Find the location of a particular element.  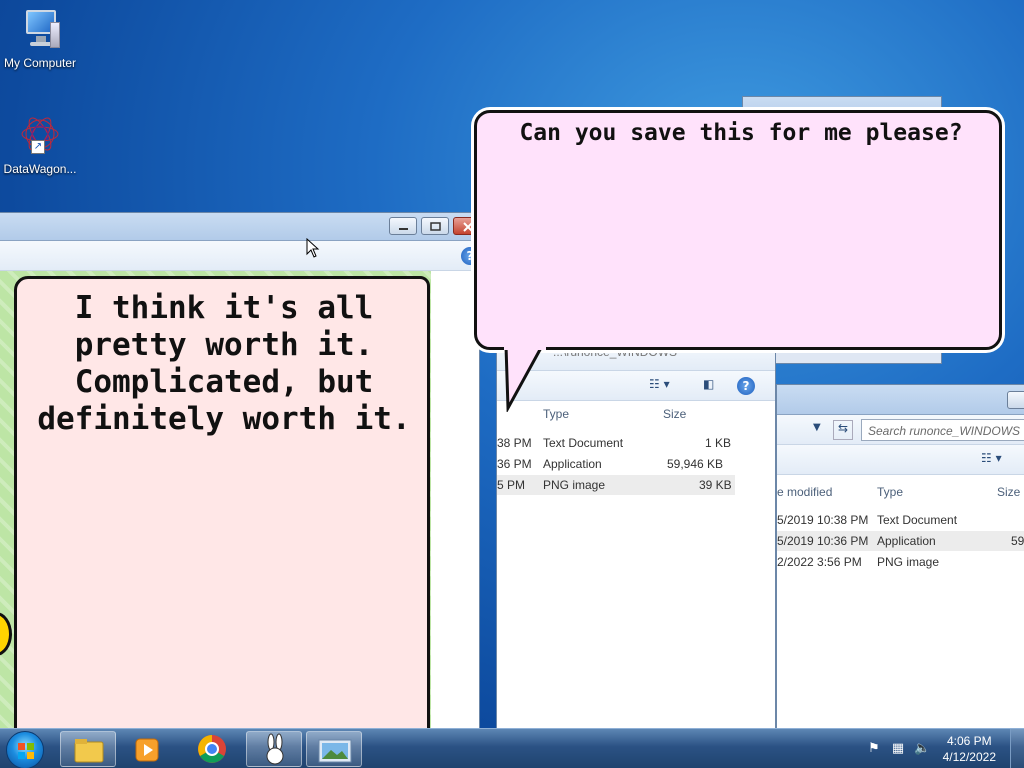

network-icon: ▦ is located at coordinates (898, 749).